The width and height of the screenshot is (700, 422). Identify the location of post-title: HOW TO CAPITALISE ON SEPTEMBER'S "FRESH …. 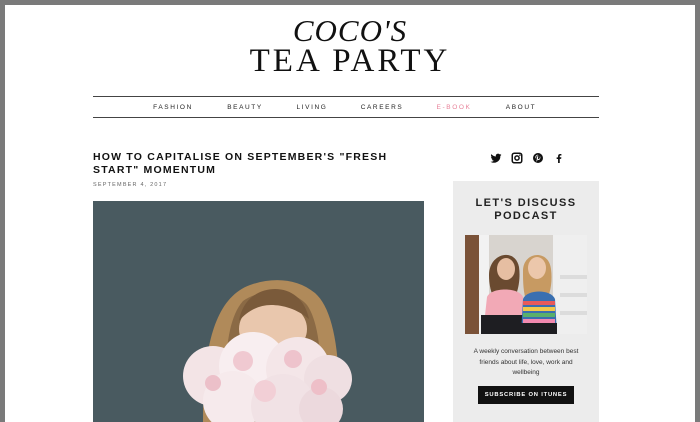
(258, 164).